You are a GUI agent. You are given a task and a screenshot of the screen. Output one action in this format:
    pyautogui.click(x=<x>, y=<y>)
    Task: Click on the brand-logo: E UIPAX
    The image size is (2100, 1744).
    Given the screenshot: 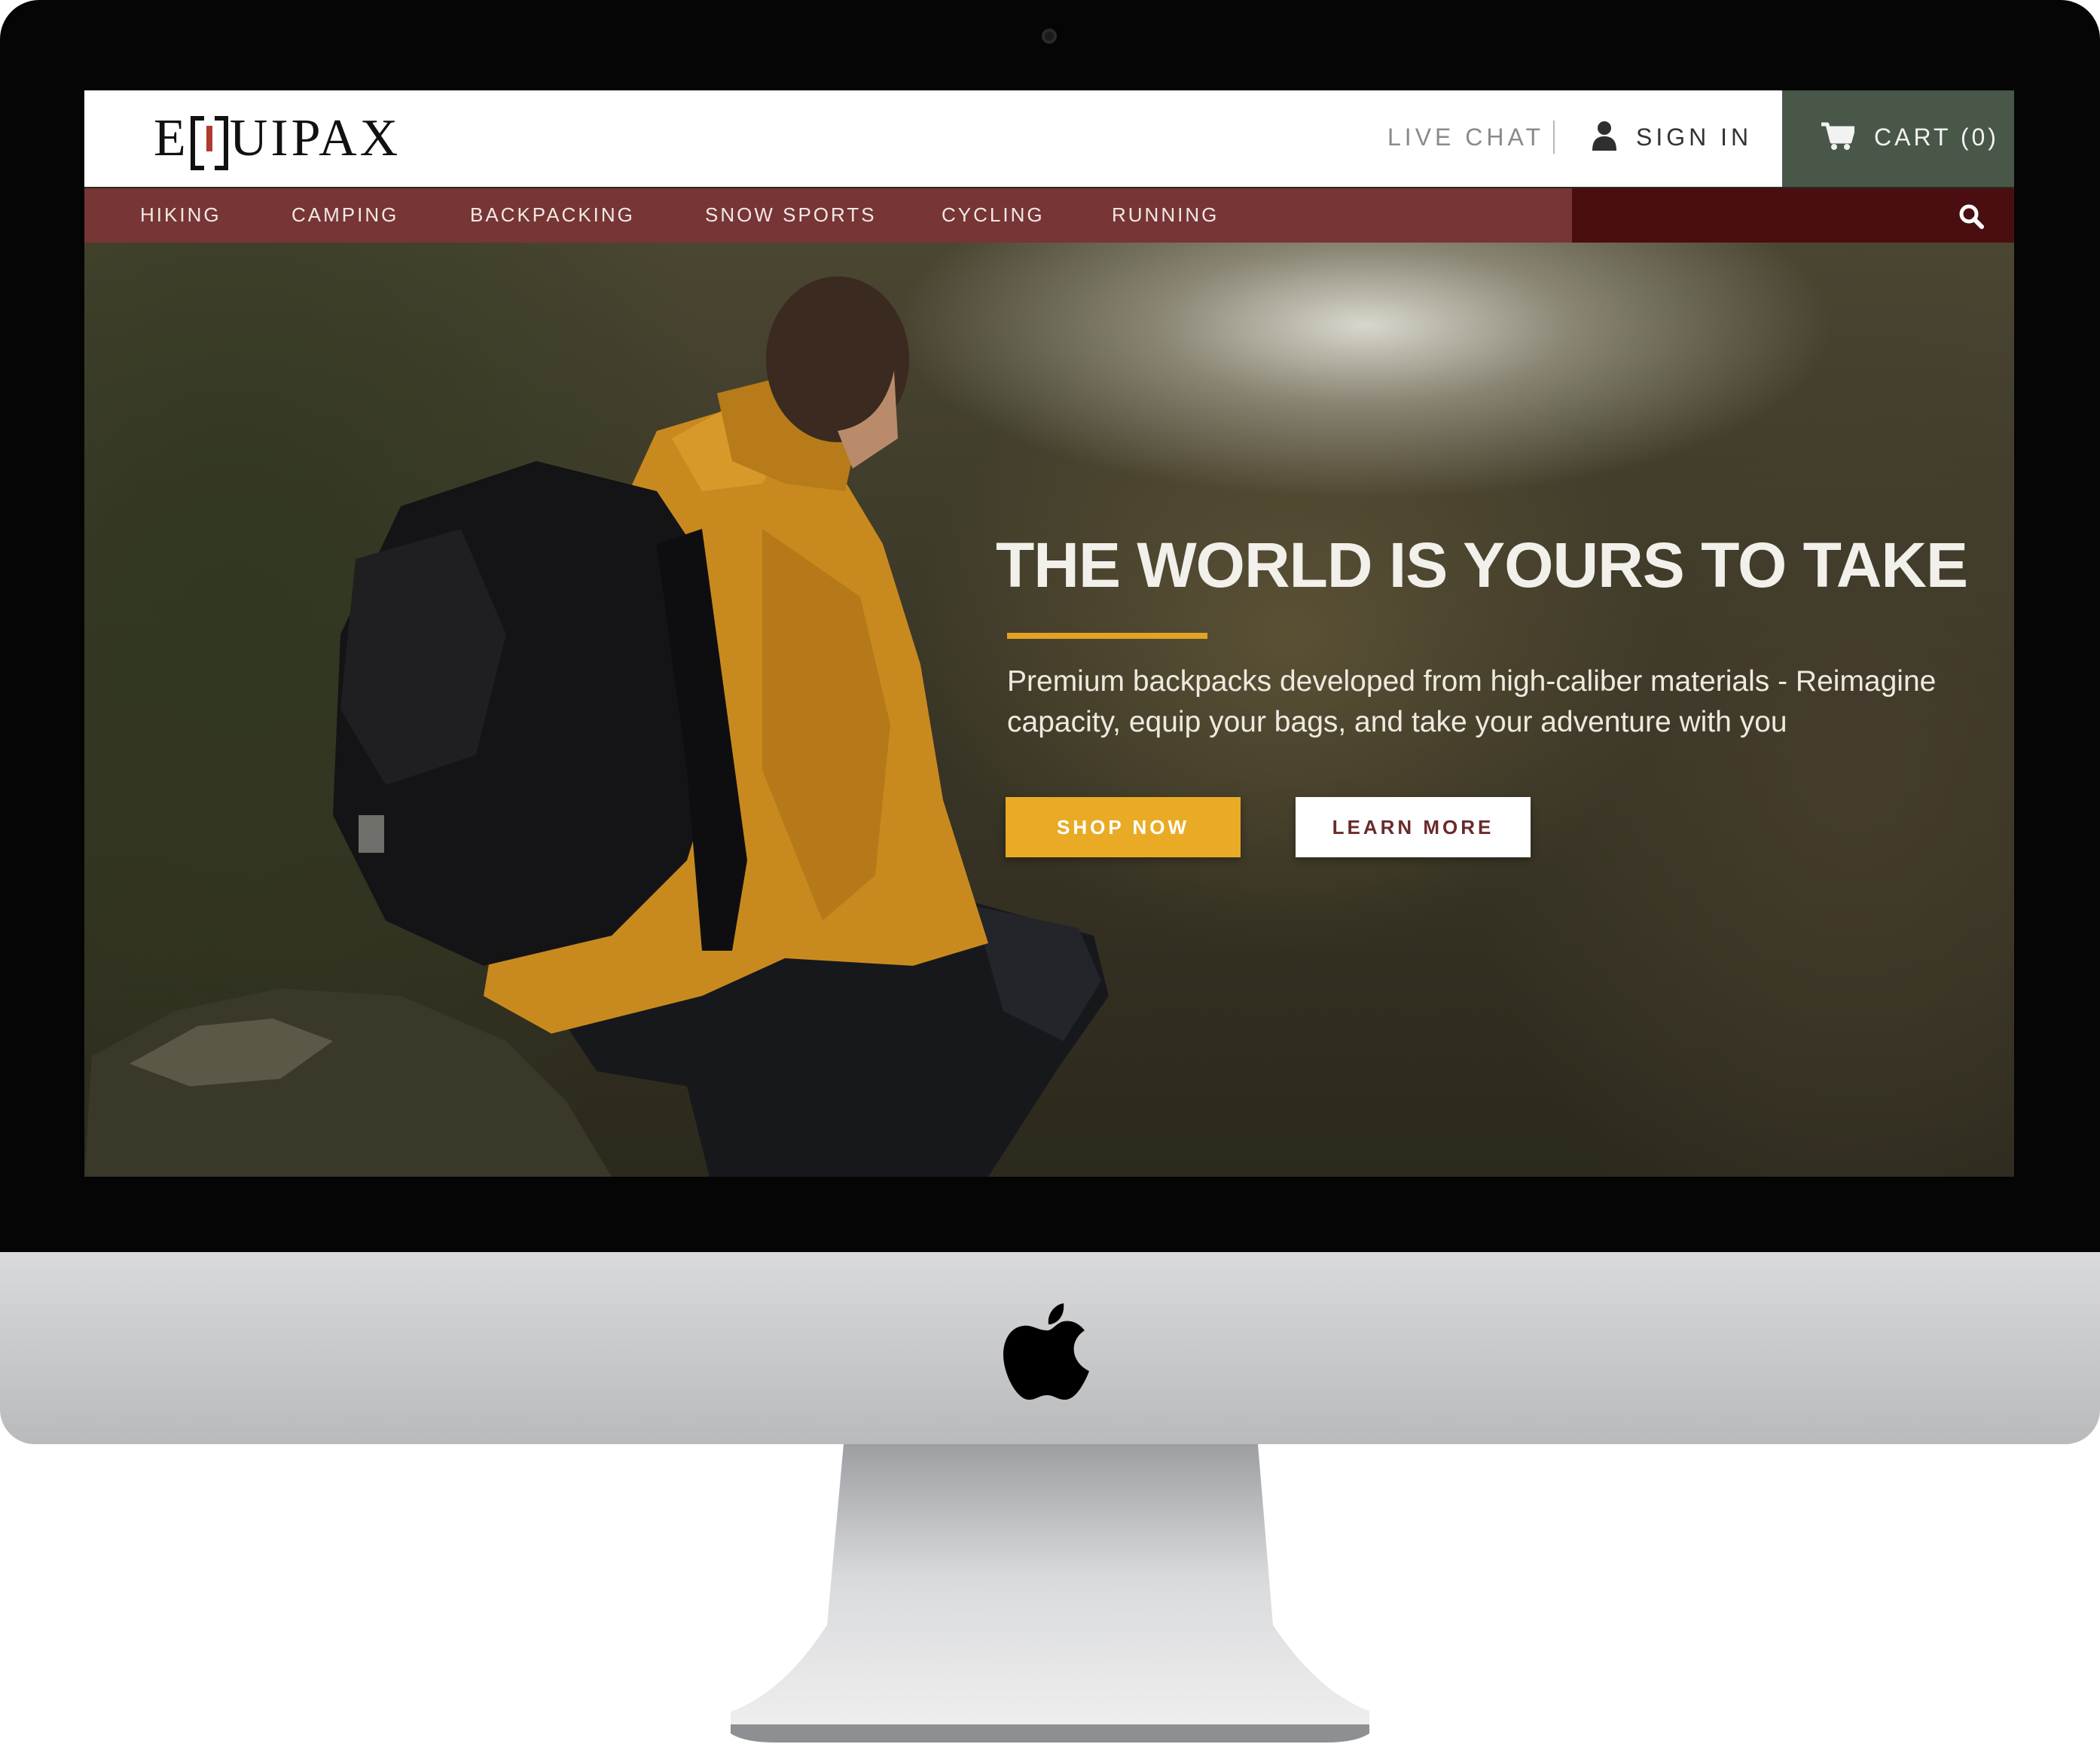 What is the action you would take?
    pyautogui.click(x=277, y=138)
    